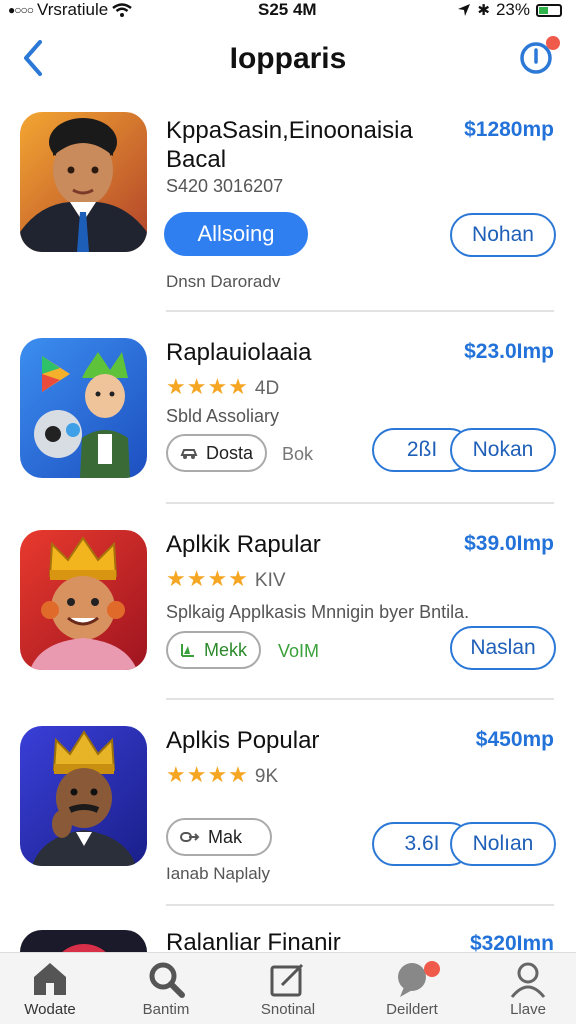  I want to click on tab-search: Bantim, so click(166, 988).